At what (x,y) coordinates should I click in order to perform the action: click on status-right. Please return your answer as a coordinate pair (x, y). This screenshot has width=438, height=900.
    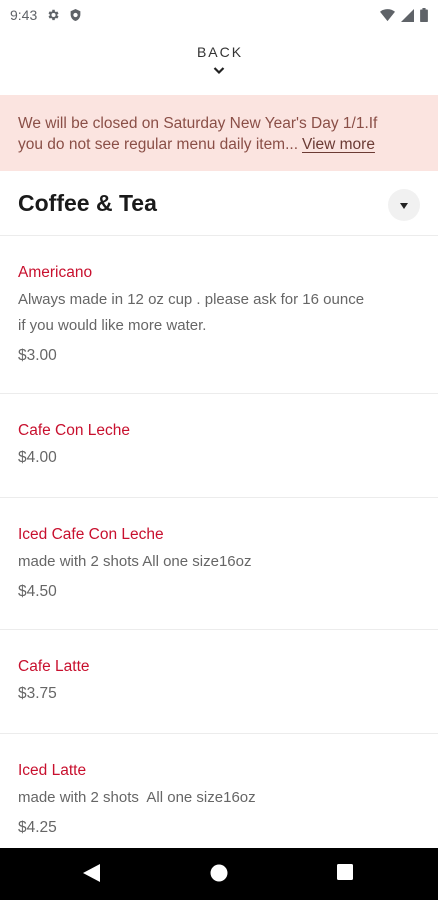
    Looking at the image, I should click on (404, 15).